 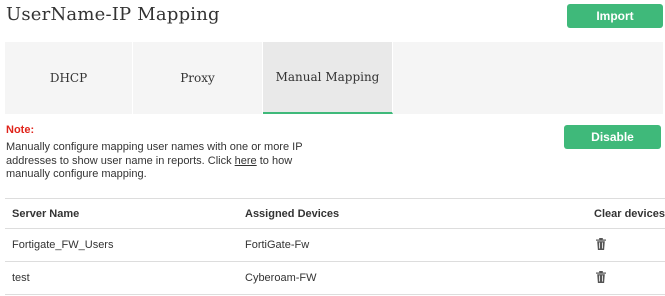 I want to click on column-header-clear-devices: Clear devices, so click(x=629, y=214).